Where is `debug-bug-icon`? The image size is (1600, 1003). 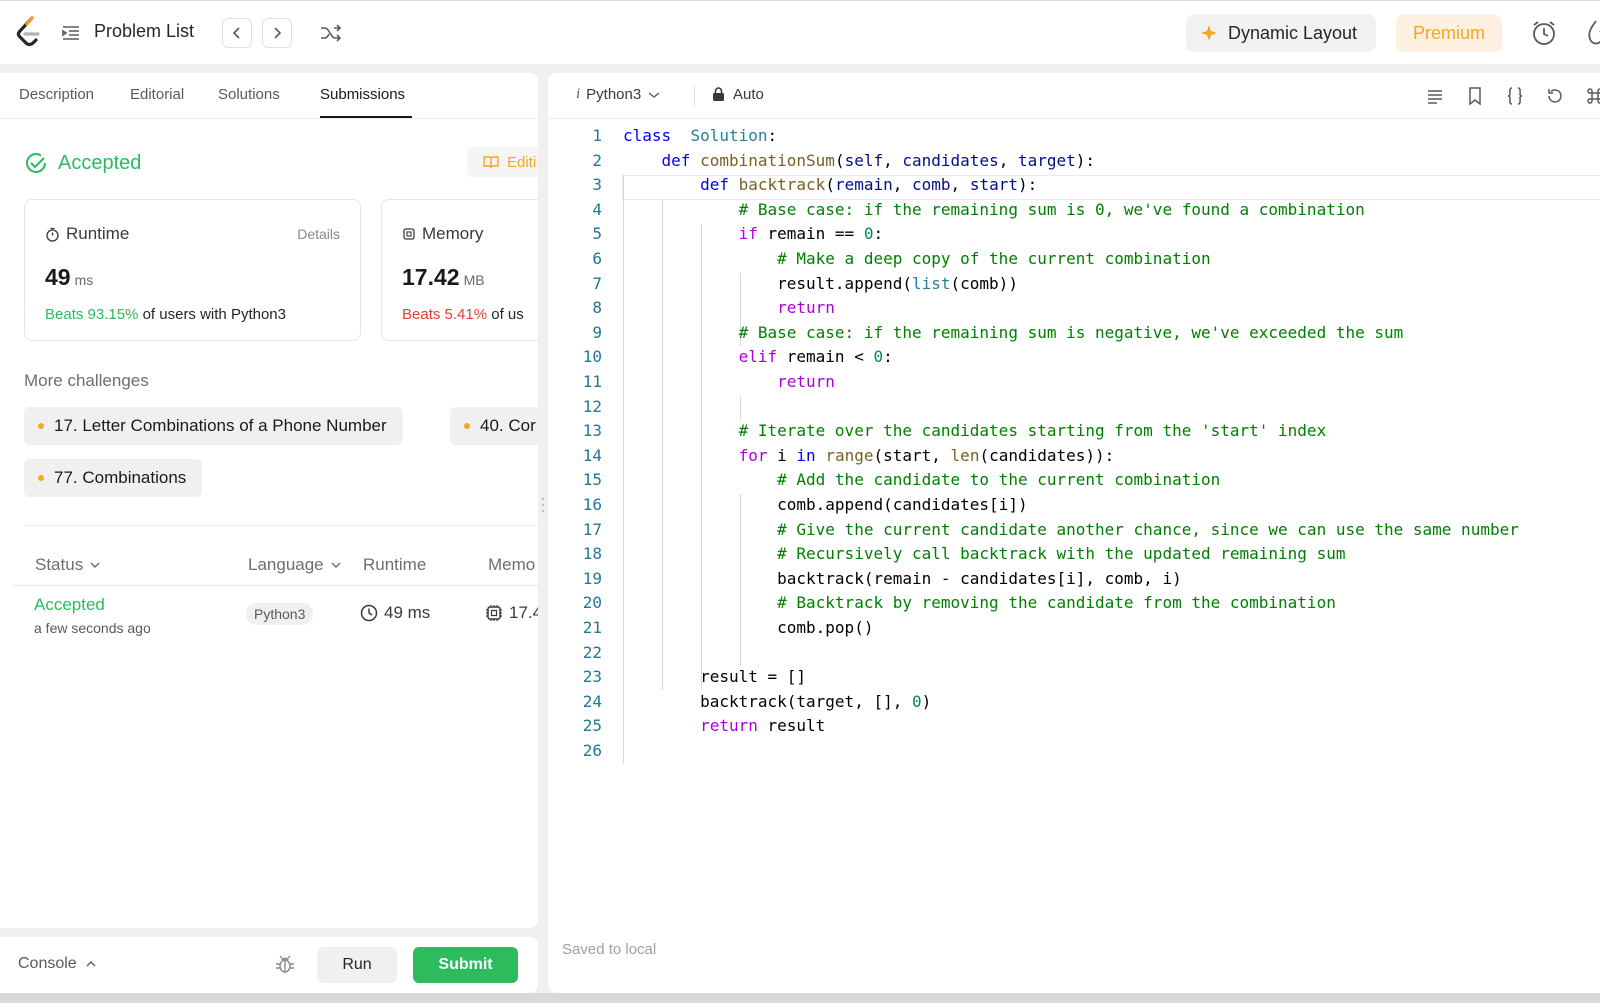 debug-bug-icon is located at coordinates (285, 964).